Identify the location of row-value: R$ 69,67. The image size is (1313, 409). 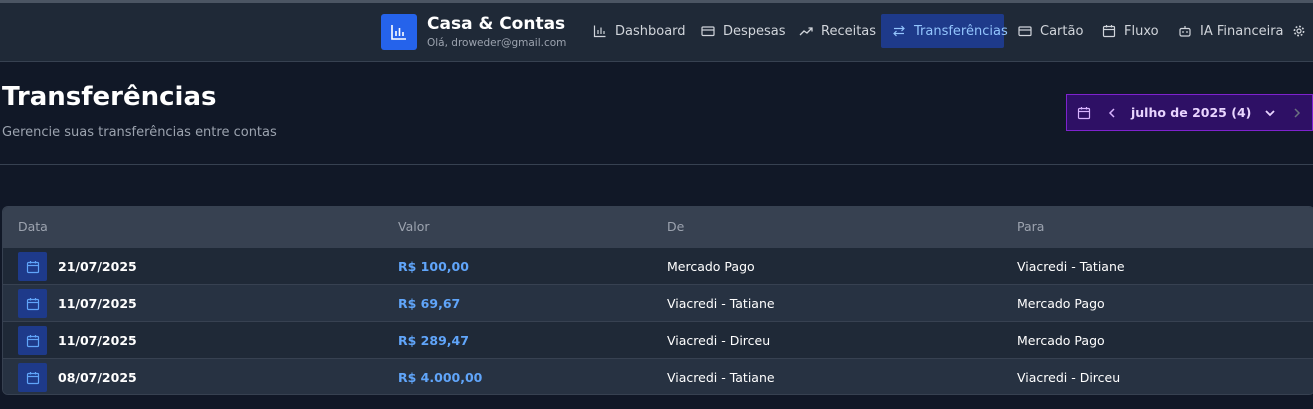
(429, 303).